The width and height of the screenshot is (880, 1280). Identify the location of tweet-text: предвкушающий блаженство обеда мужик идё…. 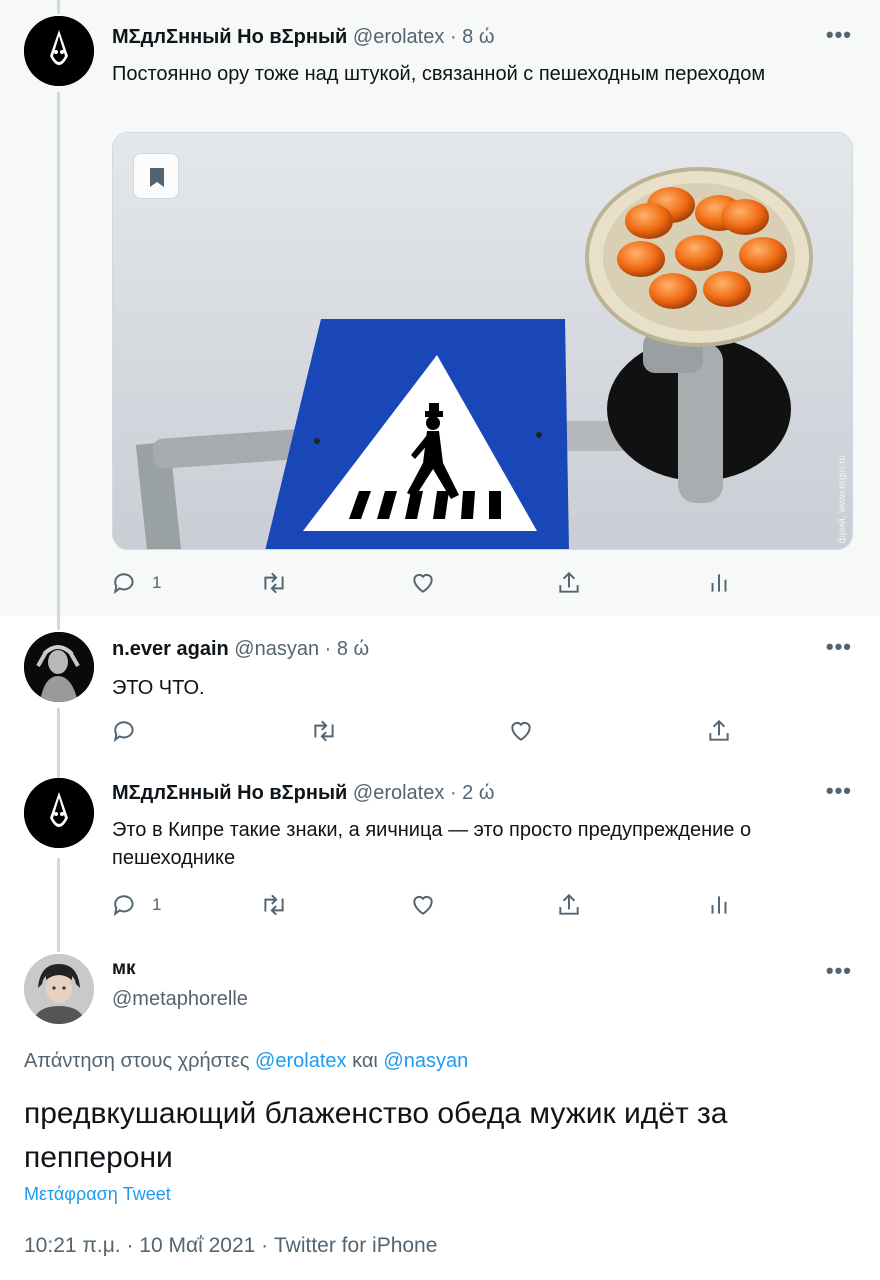
(376, 1135).